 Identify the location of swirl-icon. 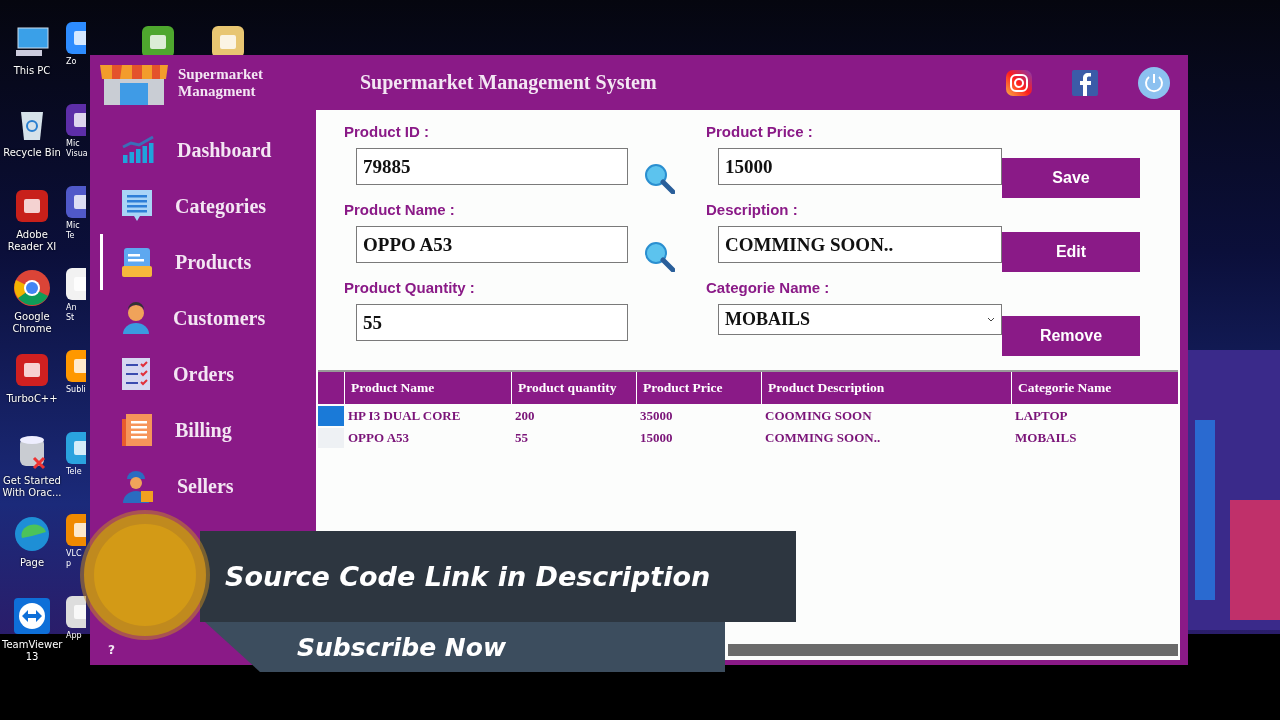
(32, 534).